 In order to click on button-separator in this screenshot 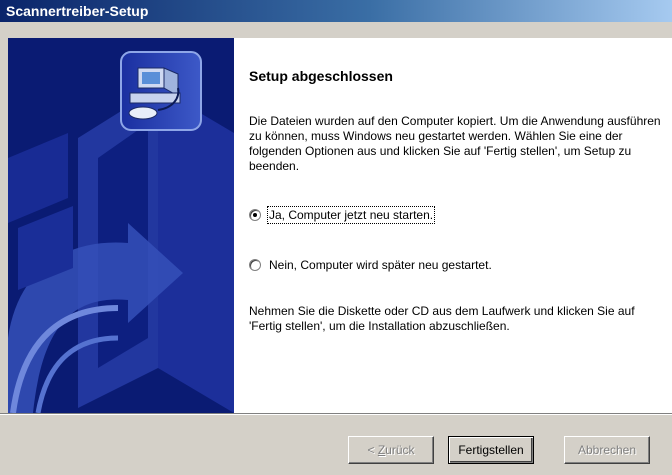, I will do `click(336, 414)`.